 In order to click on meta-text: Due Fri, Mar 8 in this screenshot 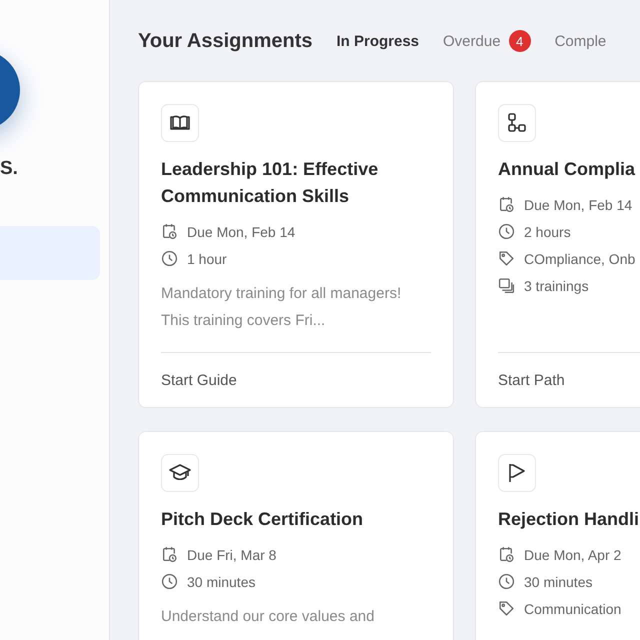, I will do `click(231, 554)`.